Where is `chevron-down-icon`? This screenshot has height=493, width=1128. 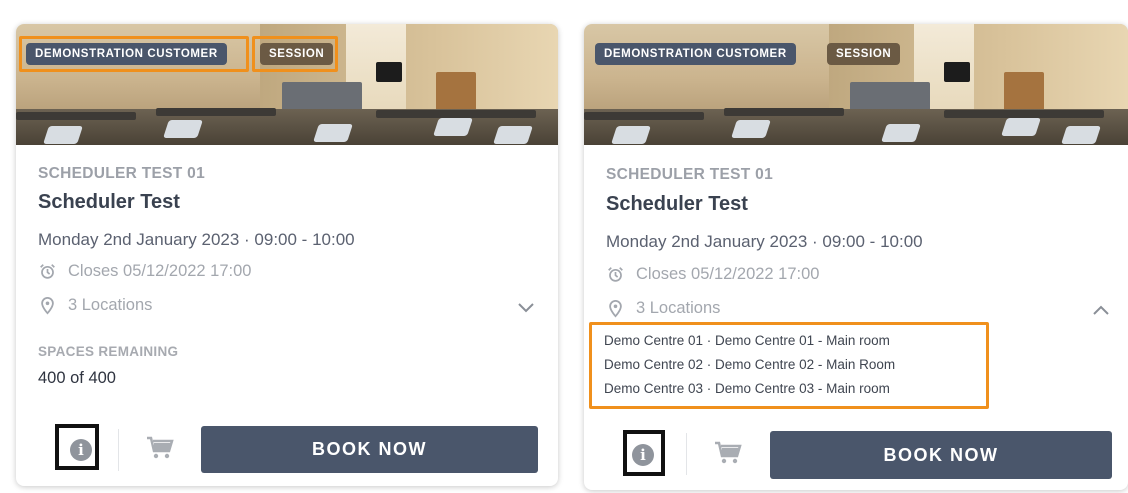 chevron-down-icon is located at coordinates (526, 307).